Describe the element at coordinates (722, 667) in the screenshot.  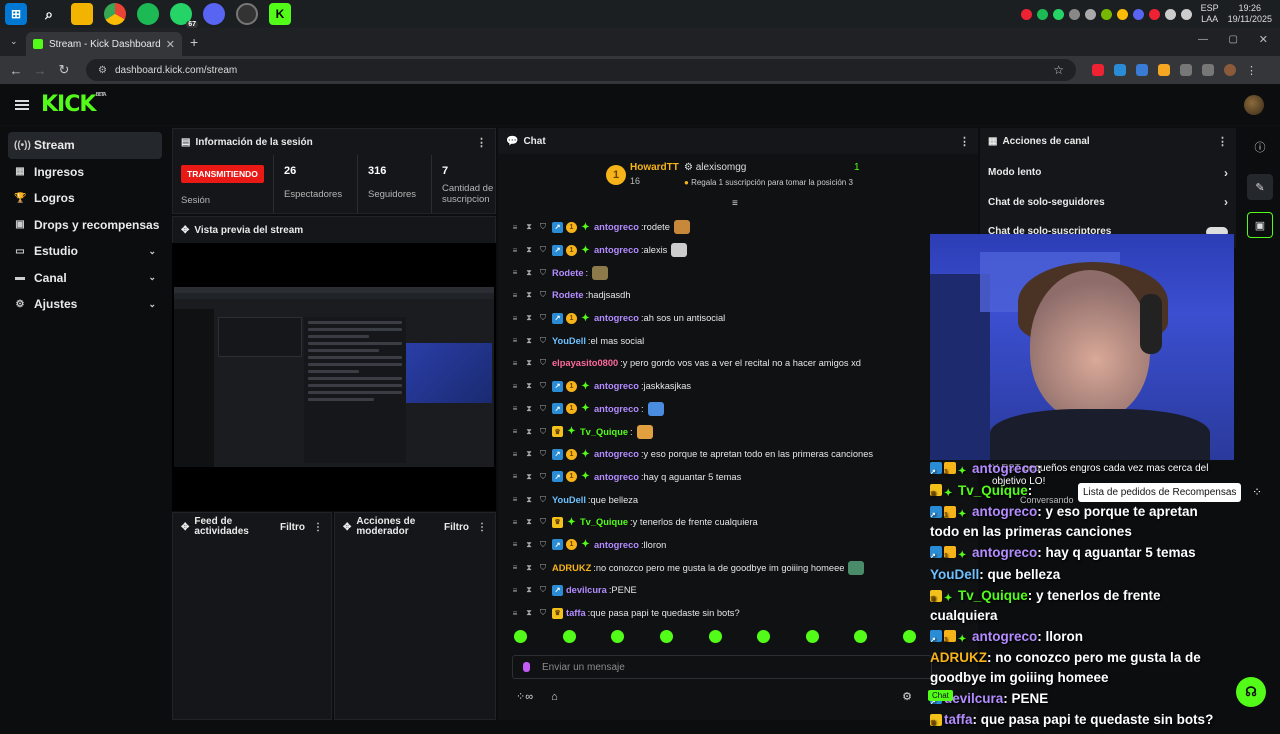
I see `chat-message-input: Enviar un mensaje` at that location.